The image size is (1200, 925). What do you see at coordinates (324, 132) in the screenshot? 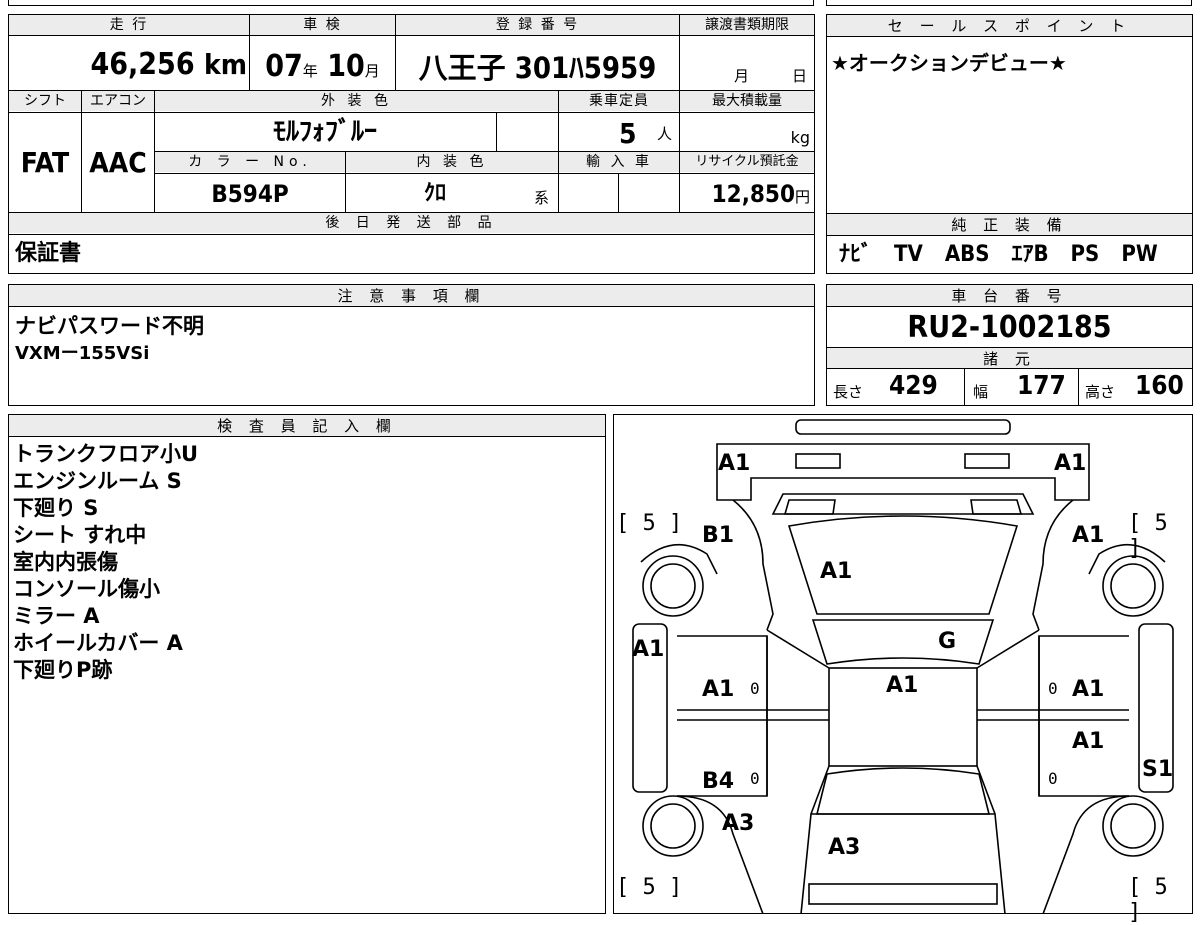
I see `exterior-value: ﾓﾙﾌｫﾌﾞﾙｰ` at bounding box center [324, 132].